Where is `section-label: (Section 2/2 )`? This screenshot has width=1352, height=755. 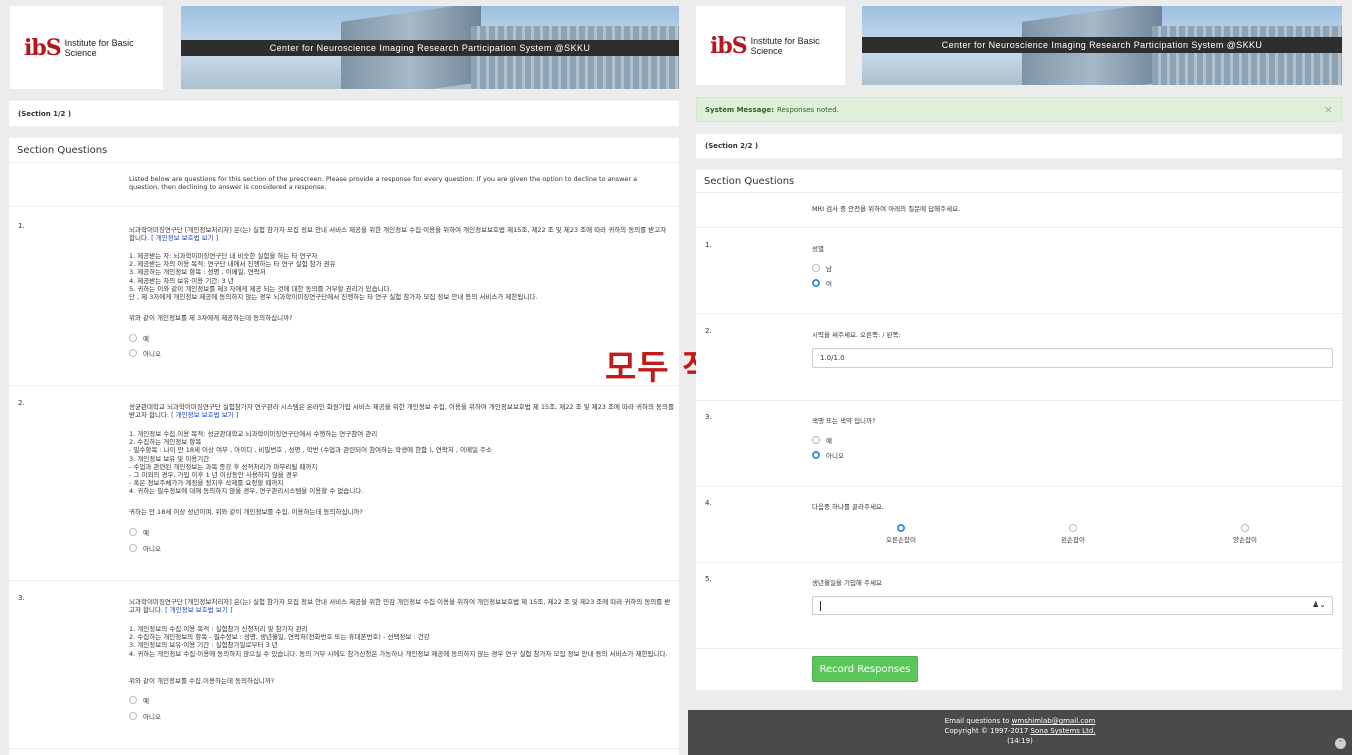
section-label: (Section 2/2 ) is located at coordinates (1019, 146).